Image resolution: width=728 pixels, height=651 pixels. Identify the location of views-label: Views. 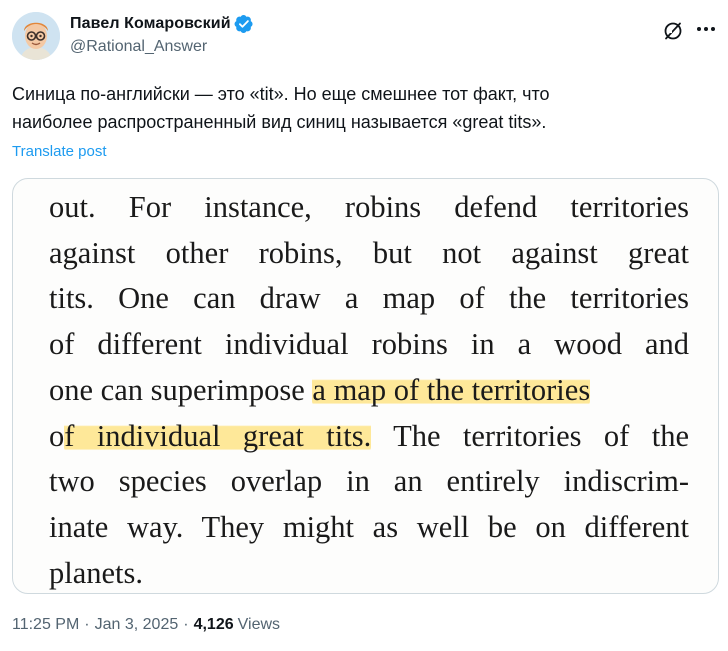
(259, 624).